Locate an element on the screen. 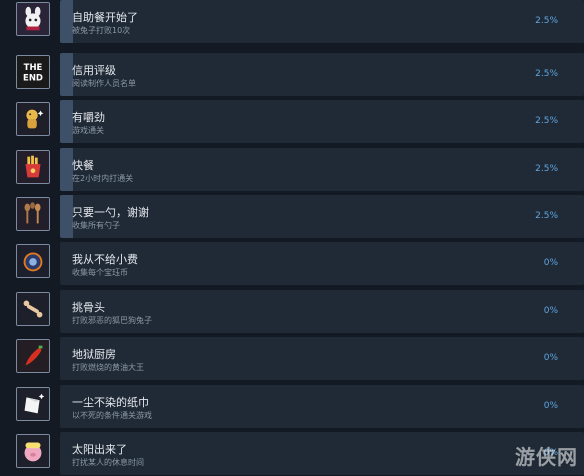  achievement-title: 信用评级 is located at coordinates (94, 70).